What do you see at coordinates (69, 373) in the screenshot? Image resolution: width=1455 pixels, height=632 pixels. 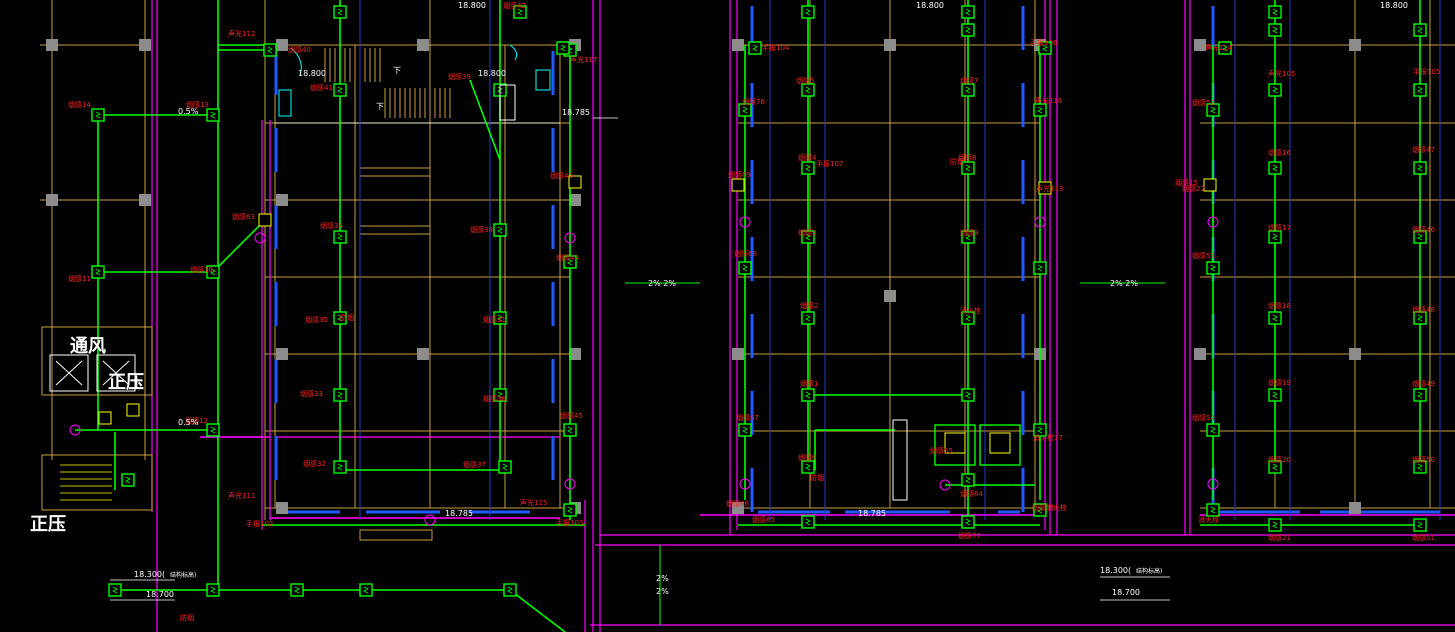 I see `shaft-cross` at bounding box center [69, 373].